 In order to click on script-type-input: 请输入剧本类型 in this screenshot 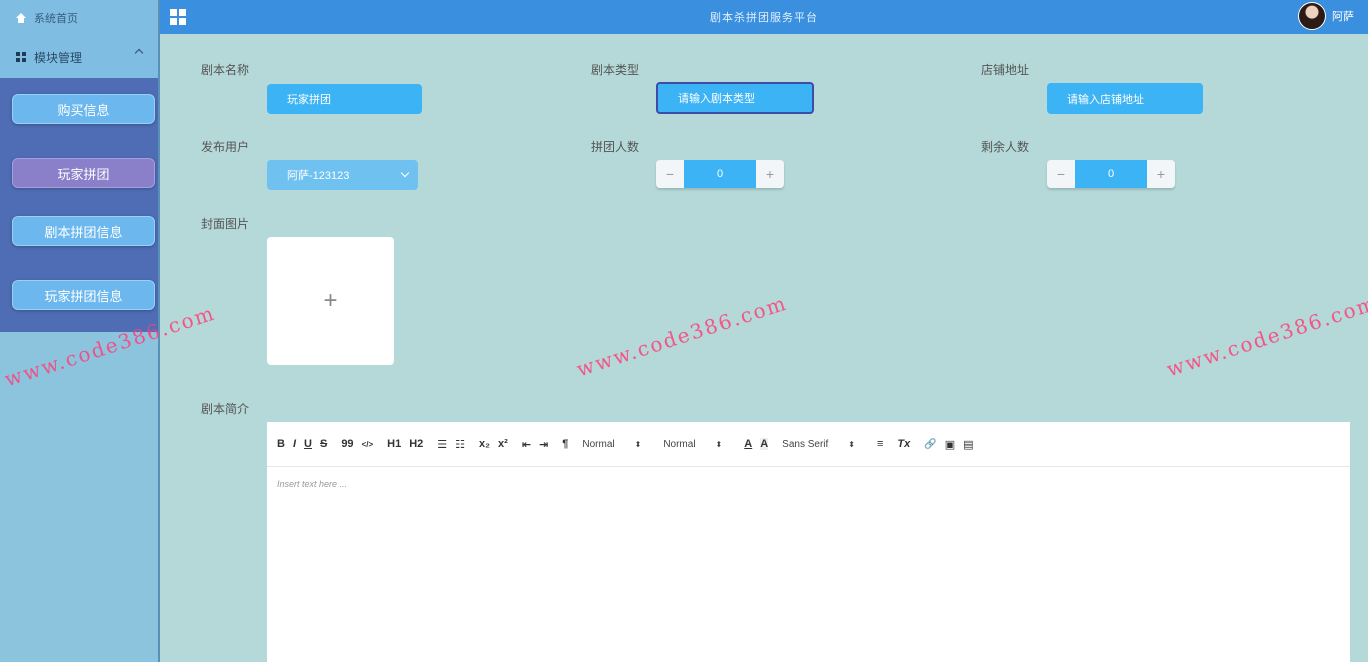, I will do `click(735, 98)`.